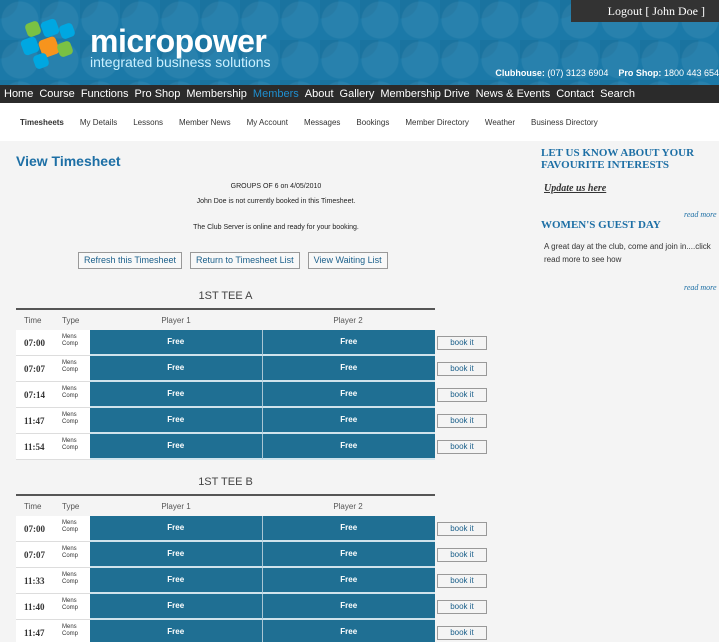 The image size is (719, 642). Describe the element at coordinates (42, 122) in the screenshot. I see `sub-nav-item-timesheets: Timesheets` at that location.